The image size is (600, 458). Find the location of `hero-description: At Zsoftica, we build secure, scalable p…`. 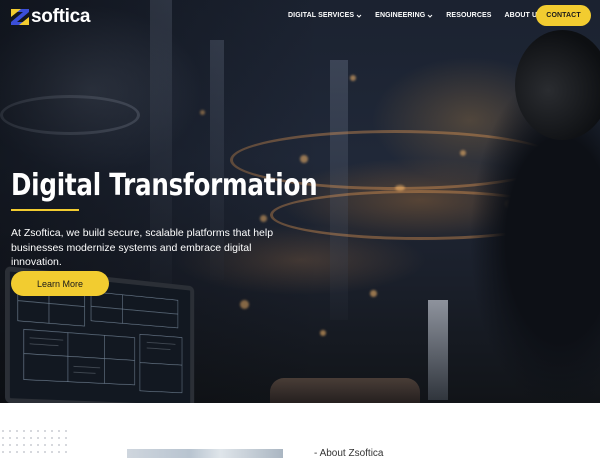

hero-description: At Zsoftica, we build secure, scalable p… is located at coordinates (142, 247).